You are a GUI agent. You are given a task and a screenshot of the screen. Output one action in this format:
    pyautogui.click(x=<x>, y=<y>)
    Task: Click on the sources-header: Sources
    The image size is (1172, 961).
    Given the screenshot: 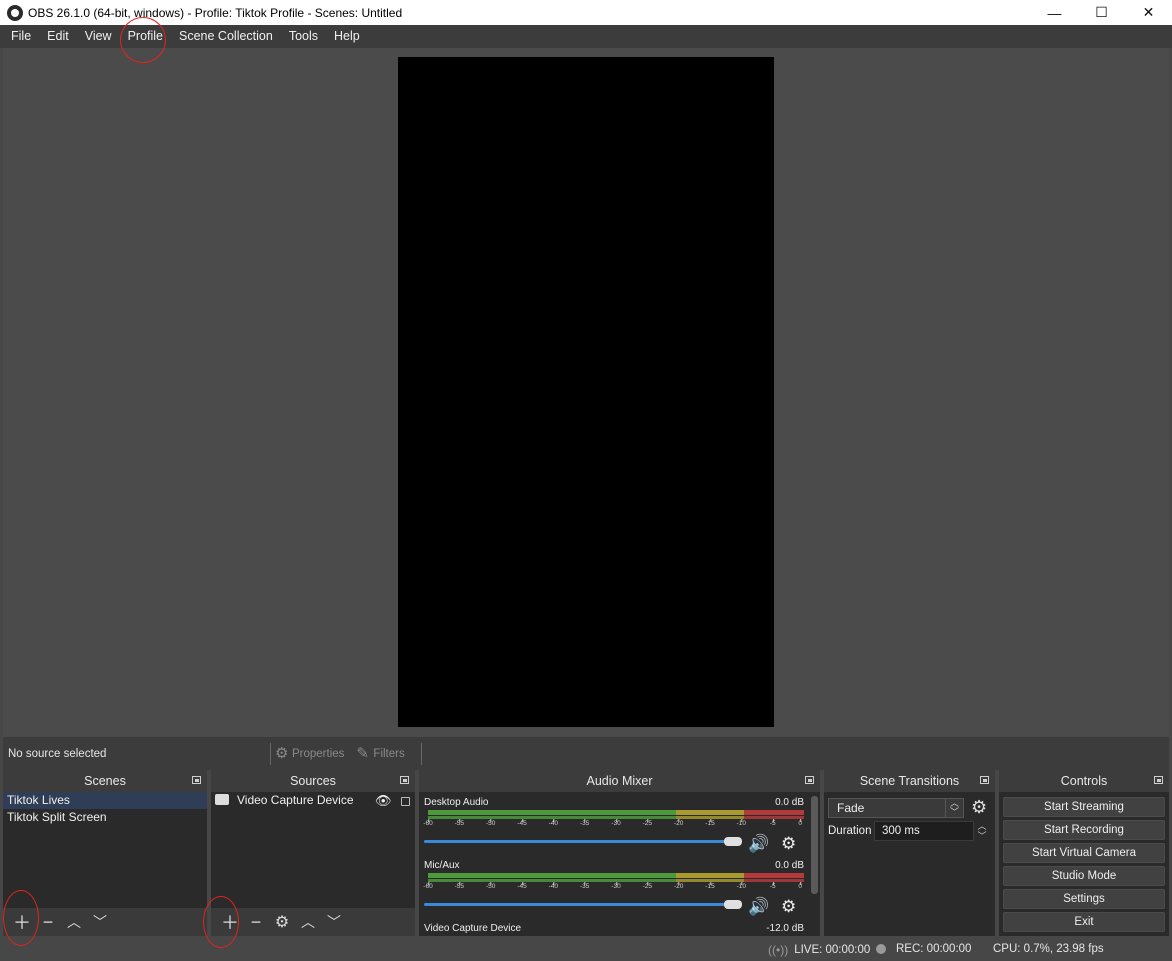 What is the action you would take?
    pyautogui.click(x=313, y=781)
    